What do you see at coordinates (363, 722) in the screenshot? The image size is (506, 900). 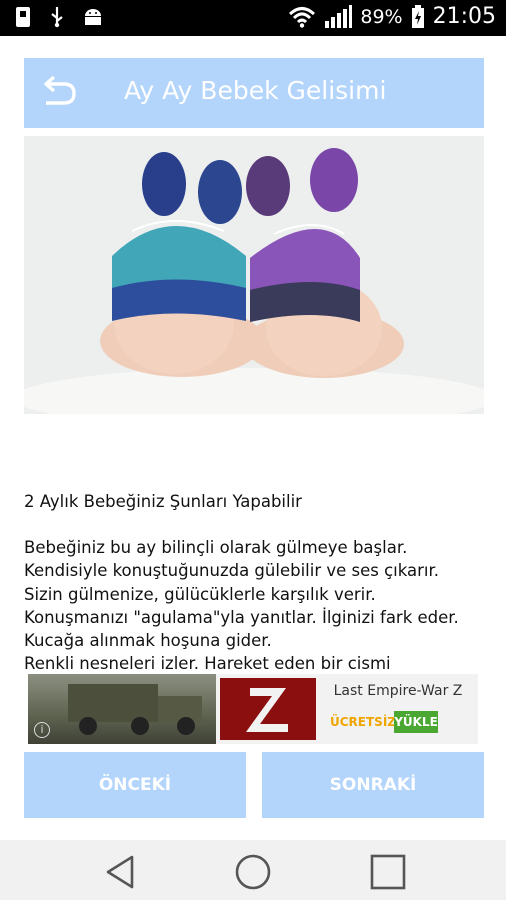 I see `ad-free-label: ÜCRETSİZ` at bounding box center [363, 722].